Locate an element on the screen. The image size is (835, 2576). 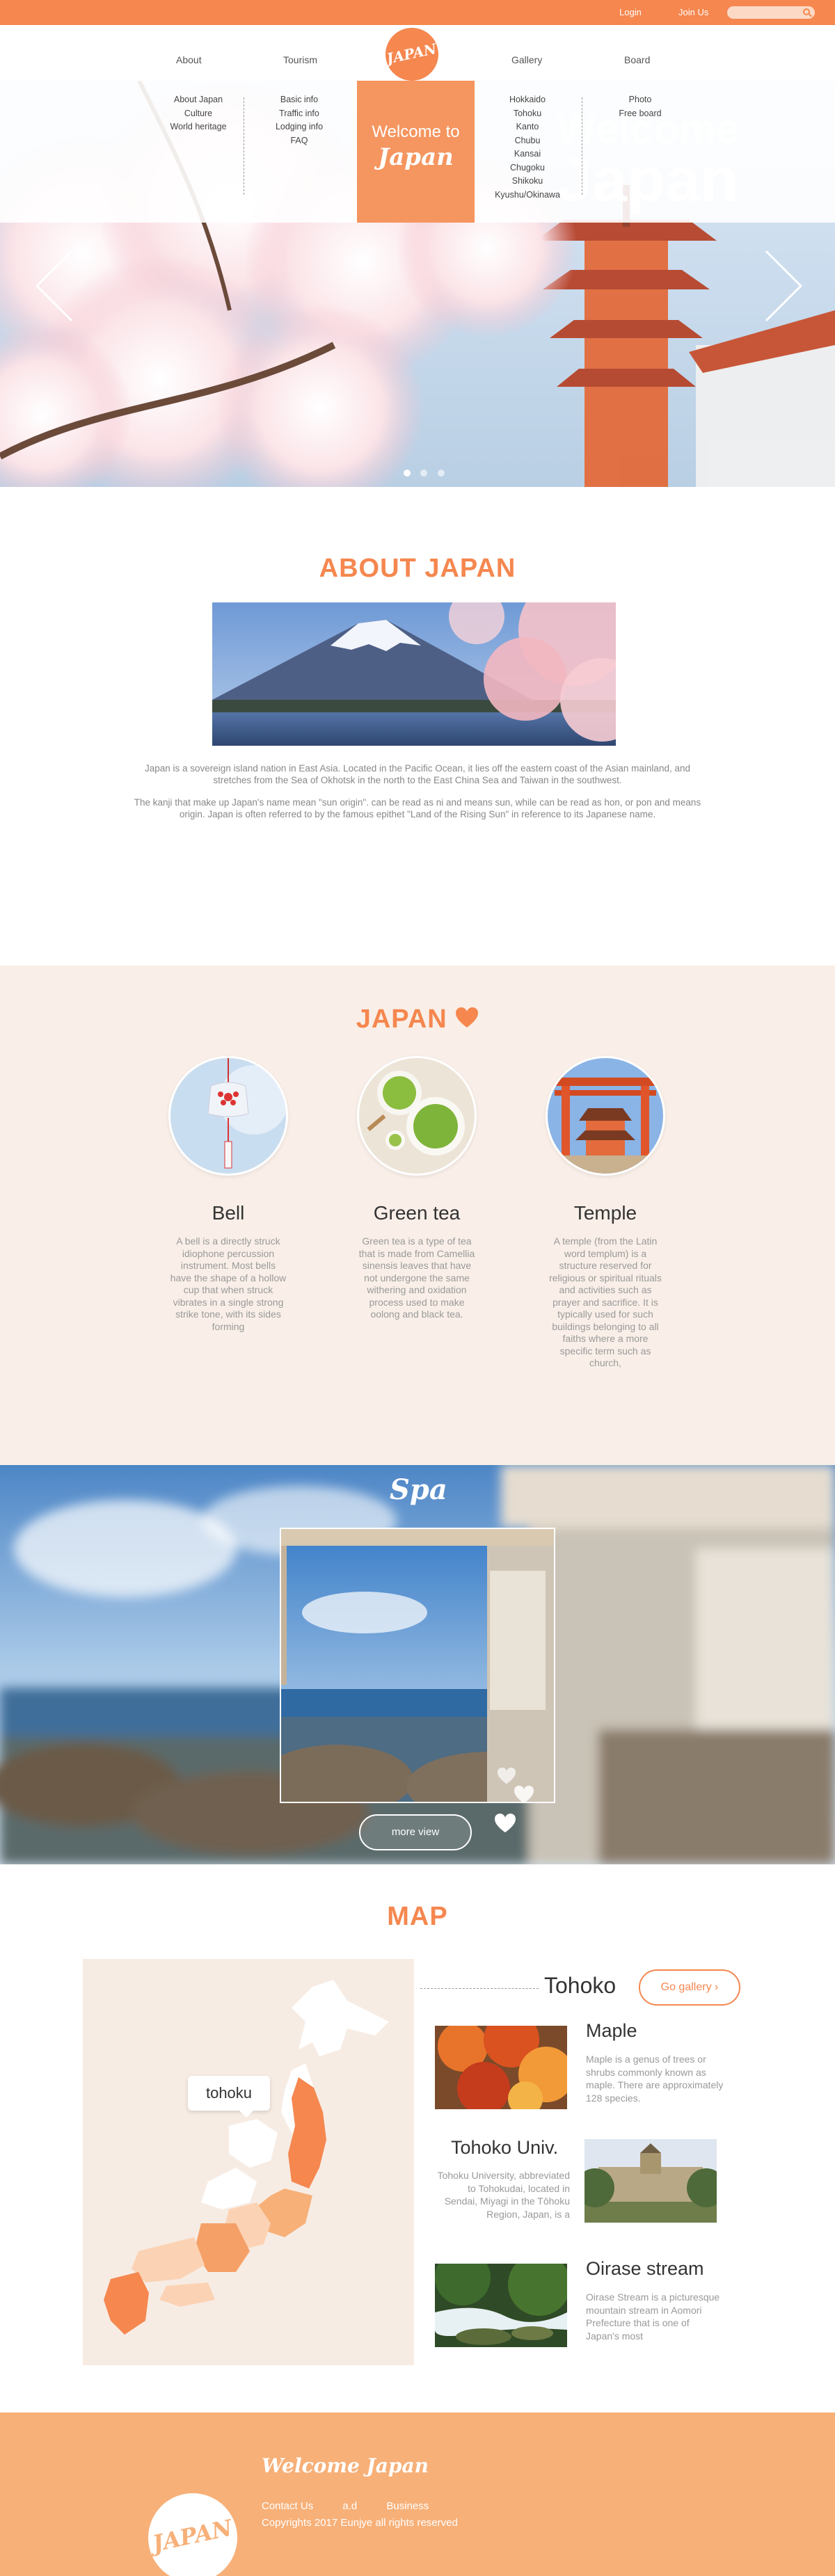
more-view-button: more view is located at coordinates (415, 1832).